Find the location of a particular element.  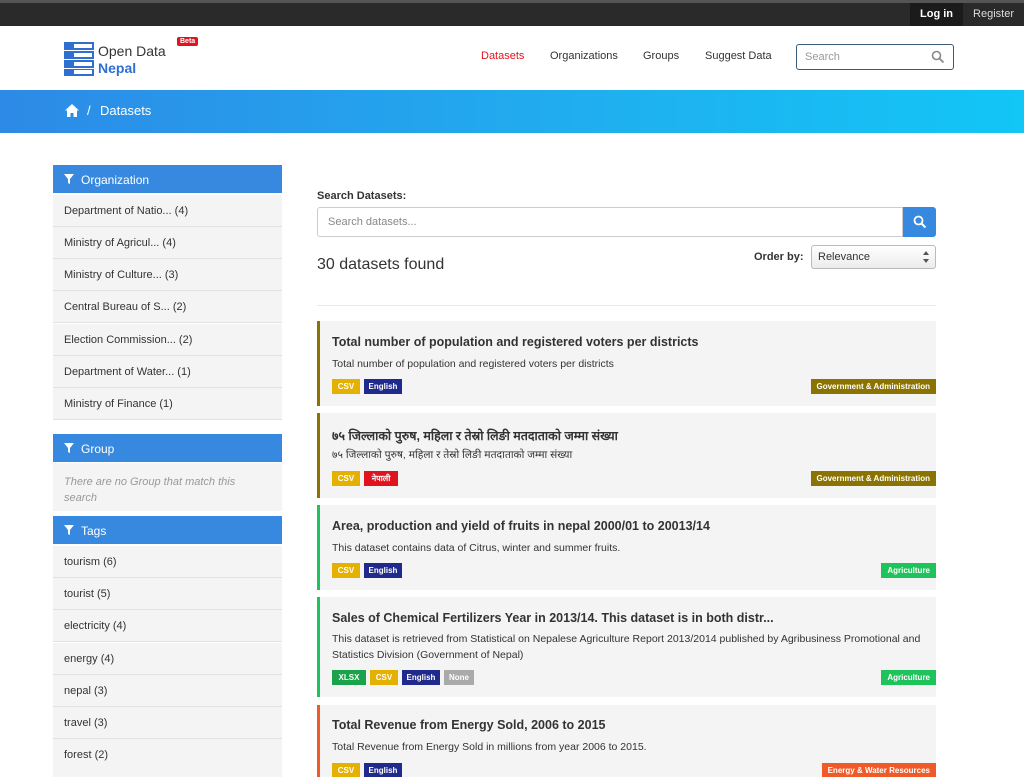

facet-item-tag: electricity (4) is located at coordinates (167, 626).